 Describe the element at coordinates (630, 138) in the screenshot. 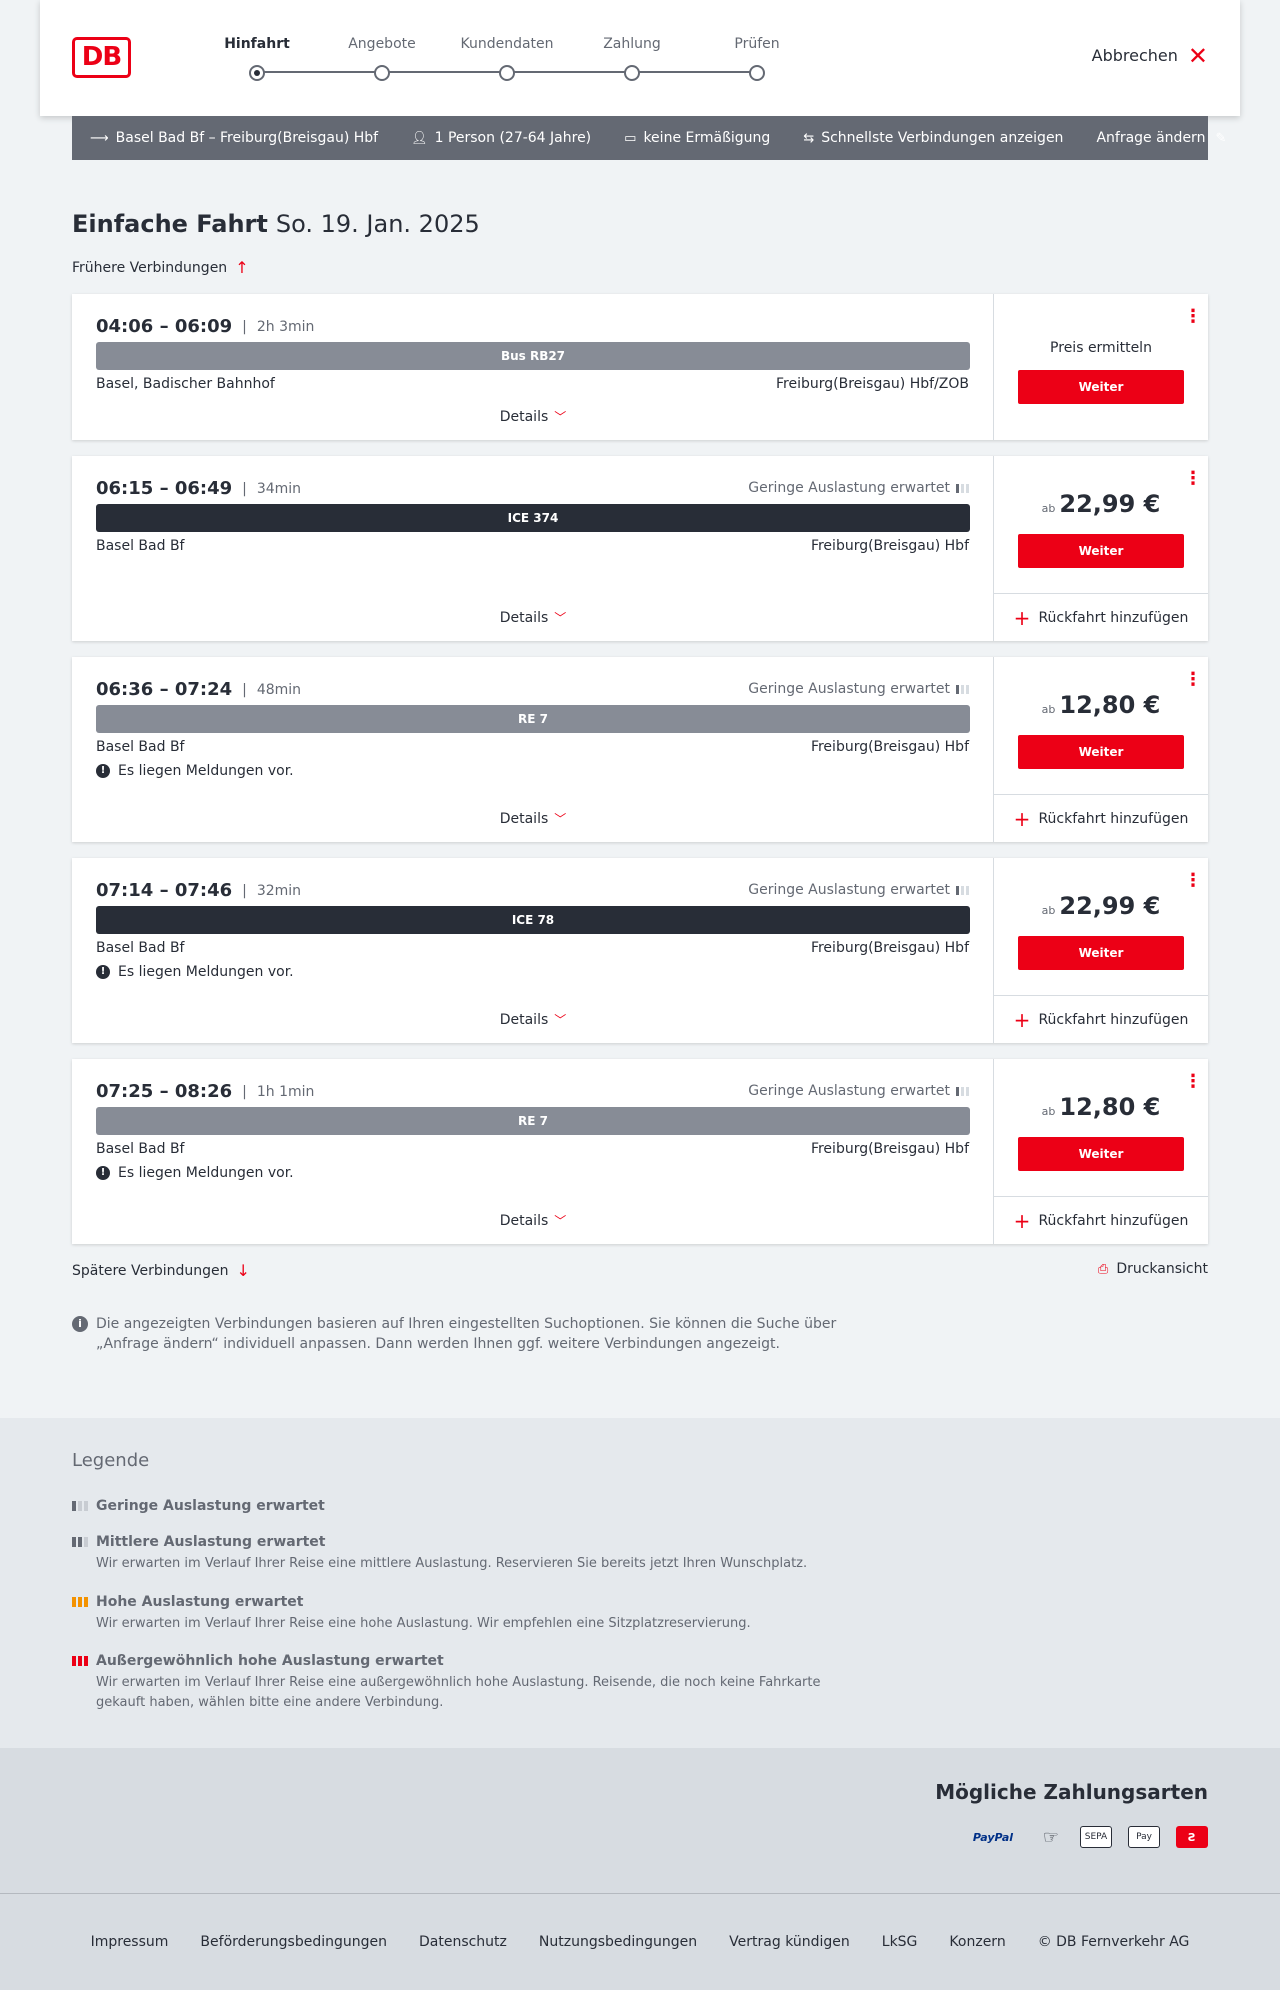

I see `card-icon: ▭` at that location.